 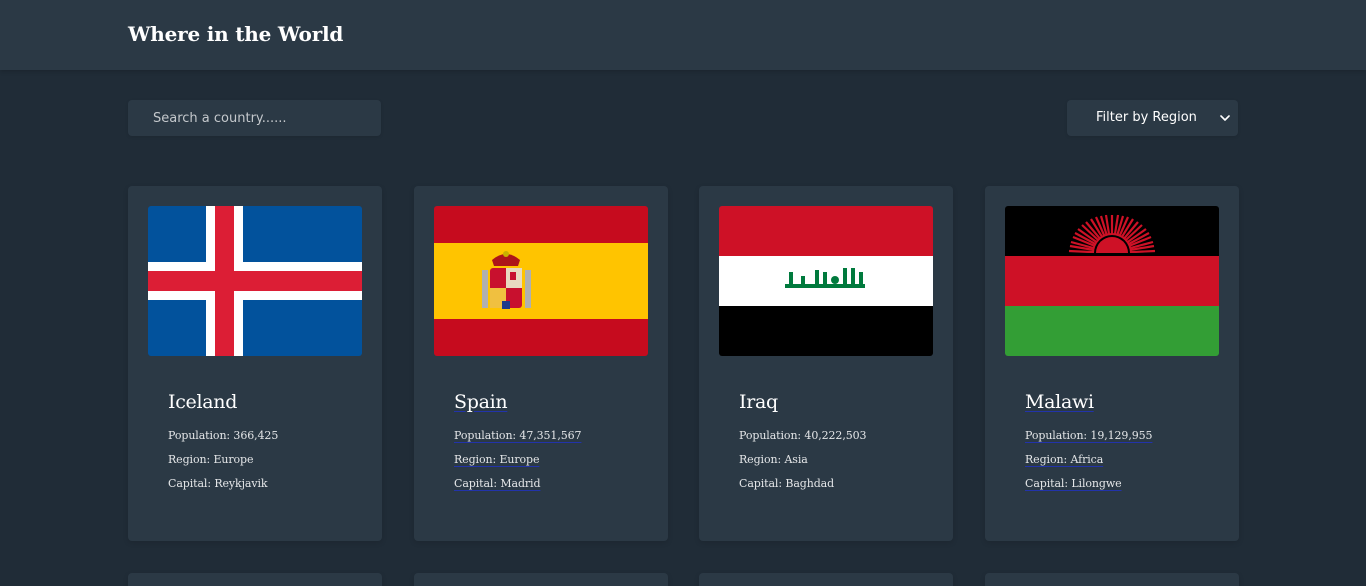 I want to click on iceland-flag, so click(x=255, y=281).